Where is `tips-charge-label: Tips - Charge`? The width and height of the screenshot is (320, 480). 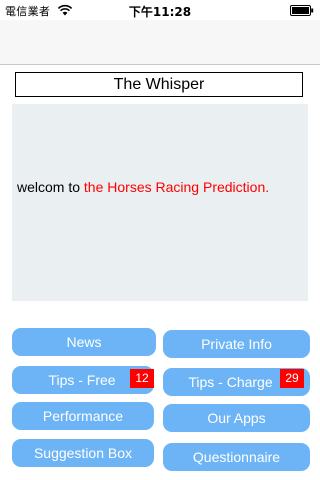
tips-charge-label: Tips - Charge is located at coordinates (230, 382).